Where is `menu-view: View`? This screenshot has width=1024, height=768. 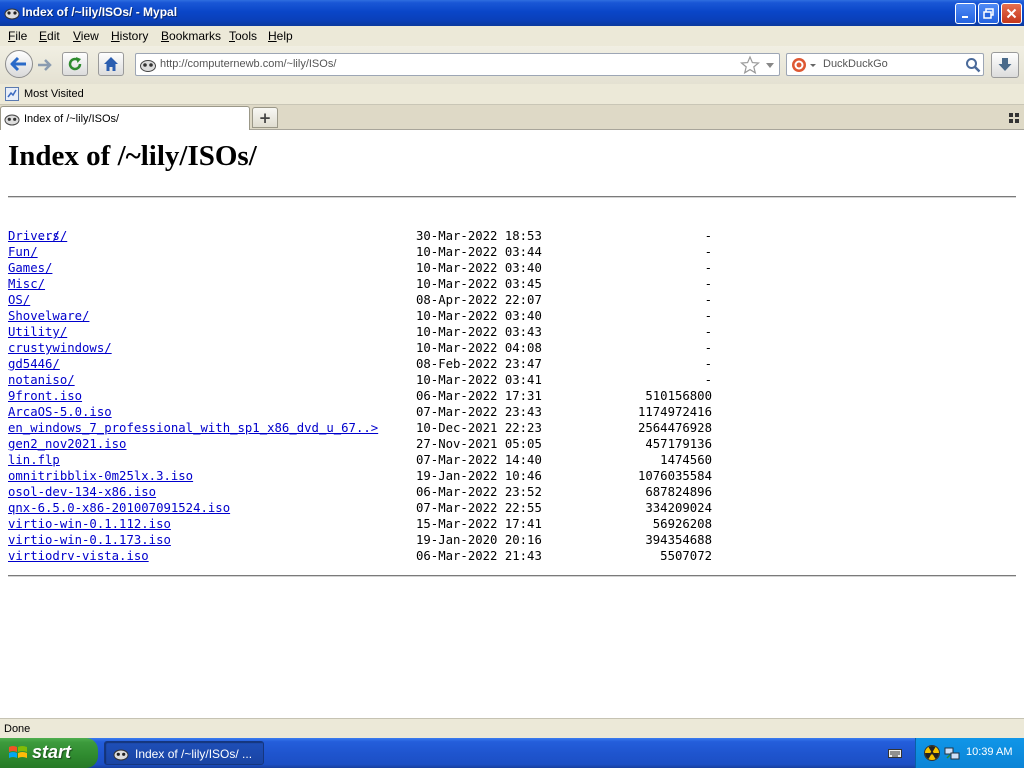
menu-view: View is located at coordinates (86, 36).